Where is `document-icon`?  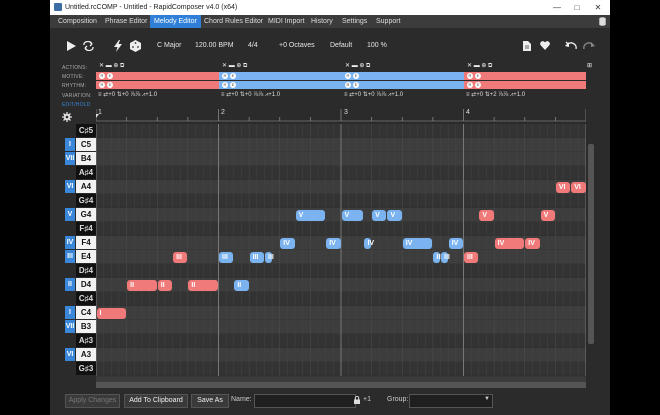
document-icon is located at coordinates (527, 46).